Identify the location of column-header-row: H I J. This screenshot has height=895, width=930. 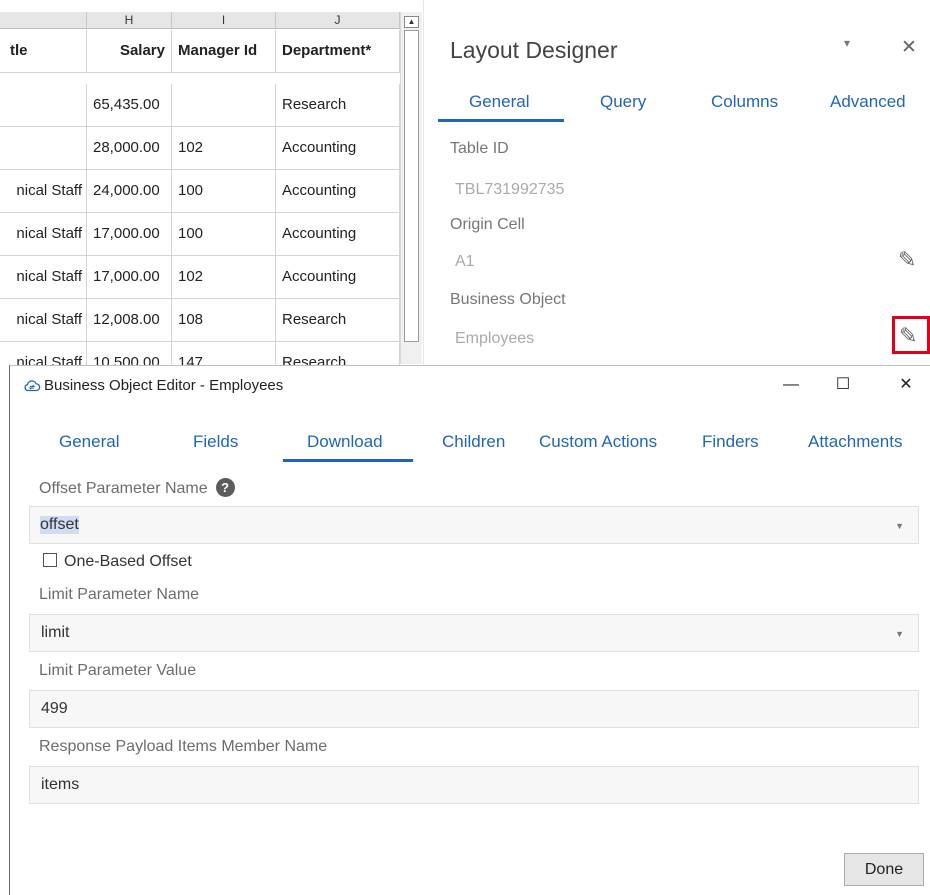
(200, 20).